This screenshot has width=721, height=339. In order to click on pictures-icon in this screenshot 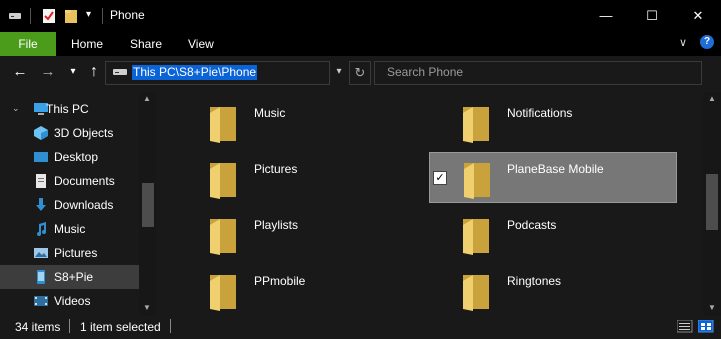, I will do `click(41, 253)`.